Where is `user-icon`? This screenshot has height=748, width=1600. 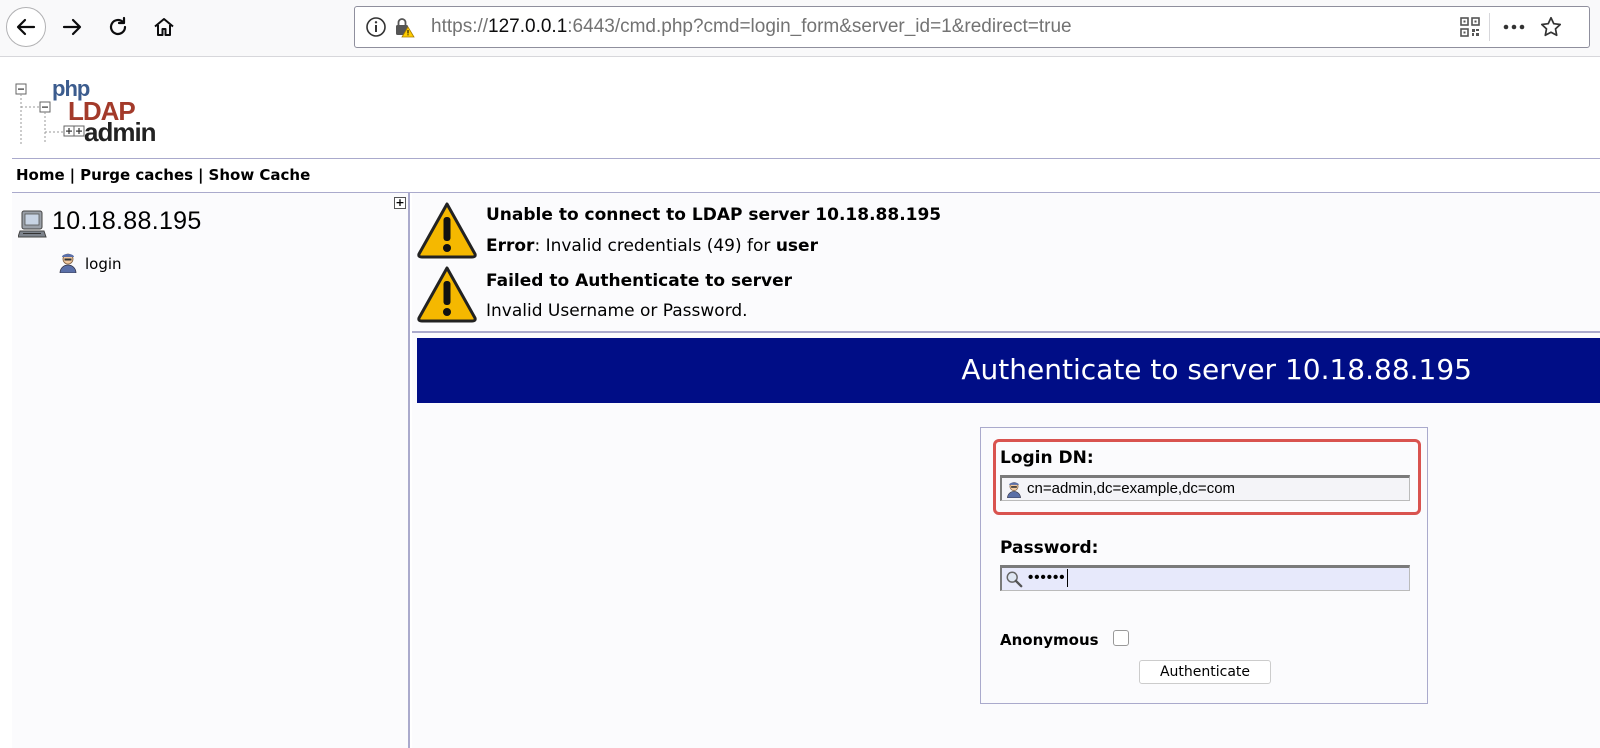
user-icon is located at coordinates (1014, 490).